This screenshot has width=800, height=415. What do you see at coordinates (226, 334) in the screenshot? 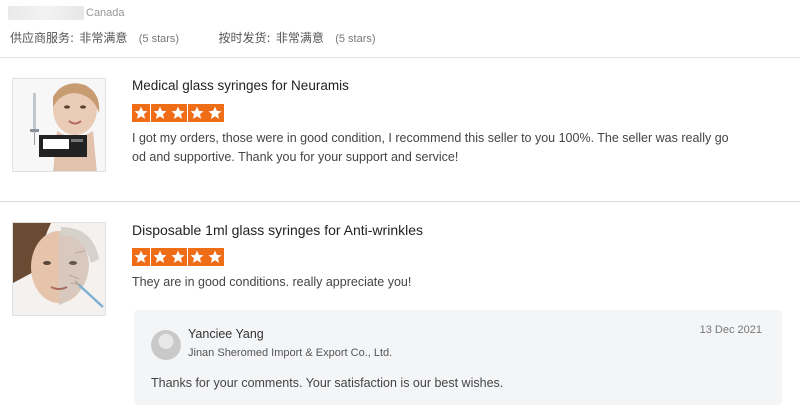
I see `reply-author-name: Yanciee Yang` at bounding box center [226, 334].